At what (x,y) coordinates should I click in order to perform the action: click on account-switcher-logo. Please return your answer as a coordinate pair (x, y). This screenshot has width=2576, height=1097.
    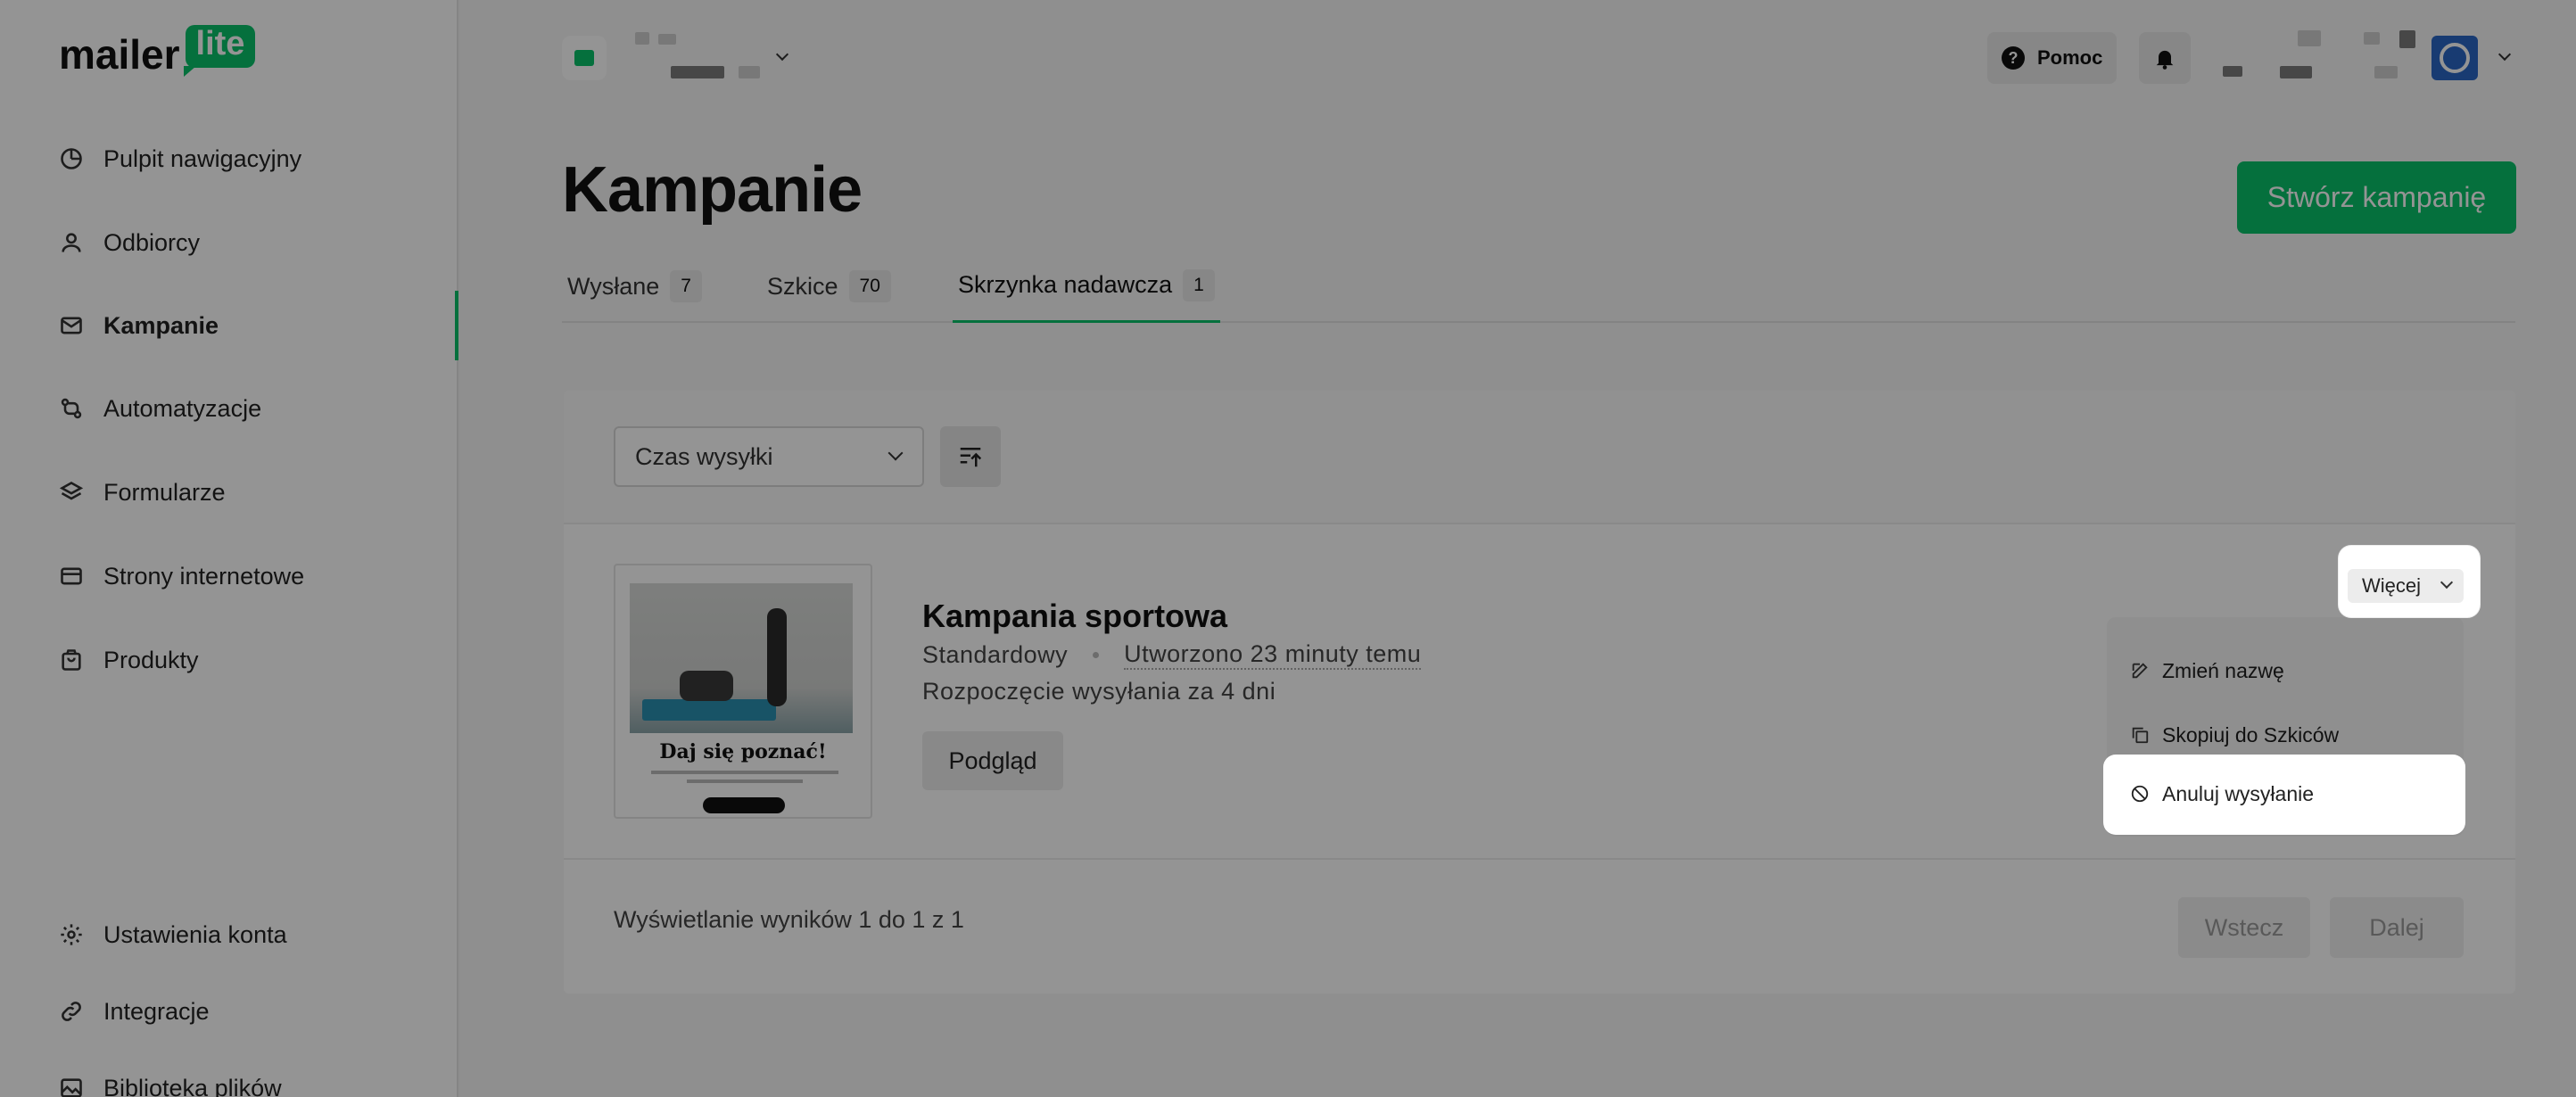
    Looking at the image, I should click on (585, 58).